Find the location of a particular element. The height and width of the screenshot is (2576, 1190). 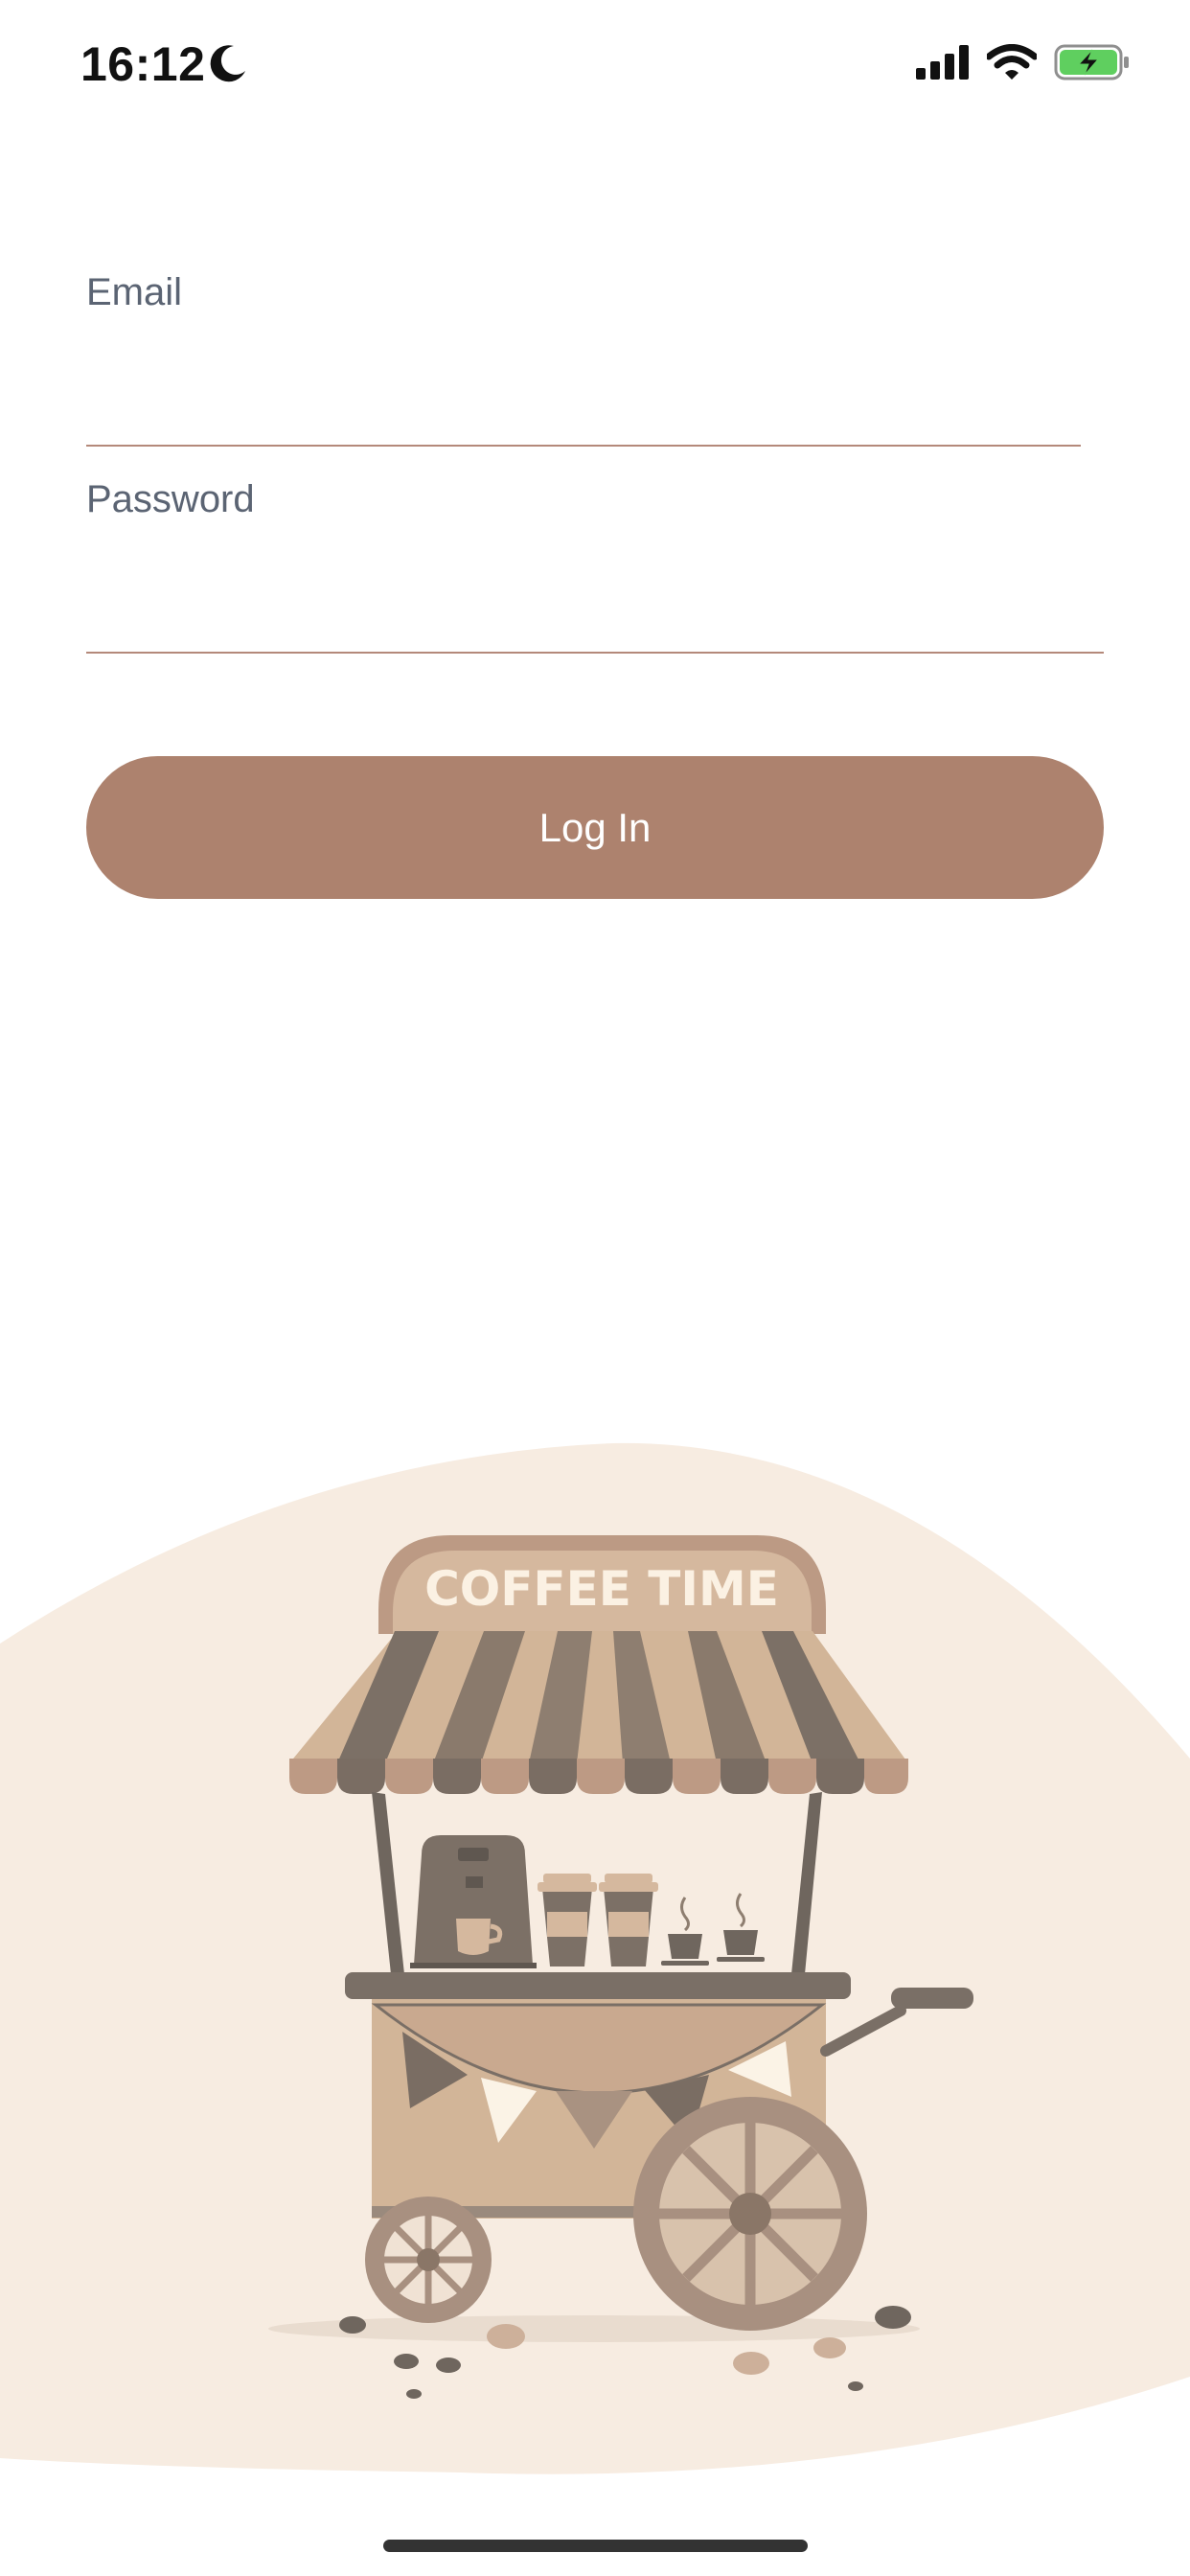

wifi-icon is located at coordinates (1012, 62).